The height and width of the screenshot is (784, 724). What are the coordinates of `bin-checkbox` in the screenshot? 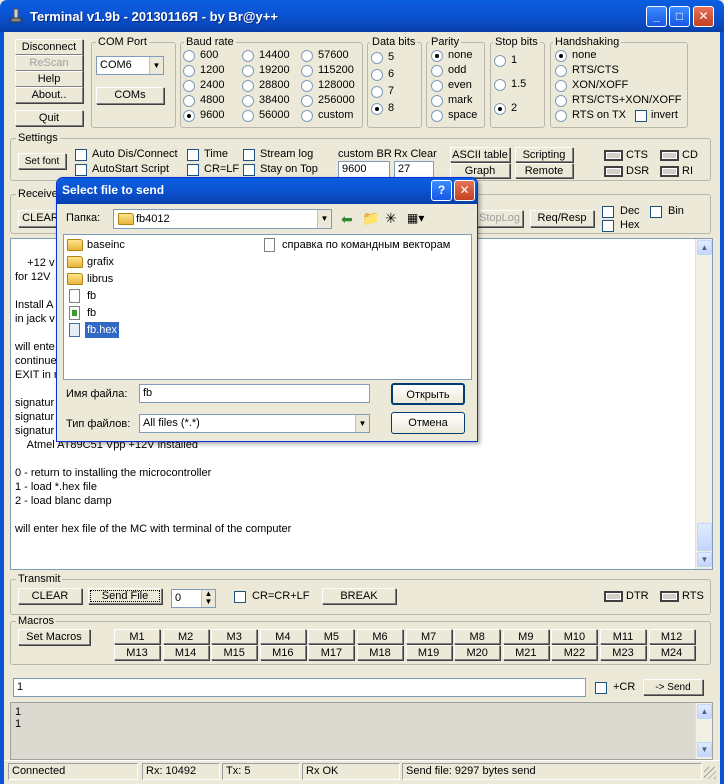 It's located at (656, 212).